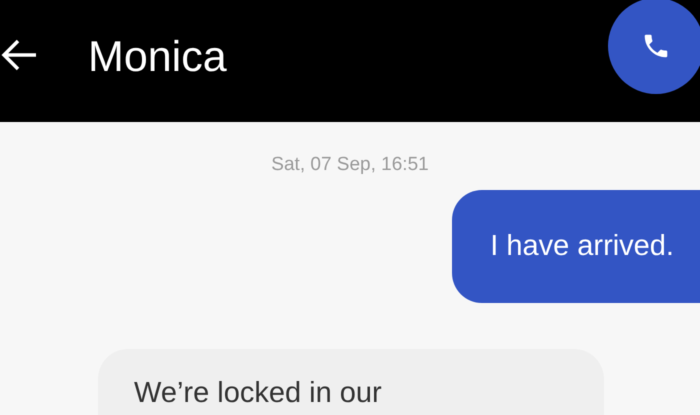 The width and height of the screenshot is (700, 415). Describe the element at coordinates (351, 382) in the screenshot. I see `received-message-bubble: We’re locked in our` at that location.